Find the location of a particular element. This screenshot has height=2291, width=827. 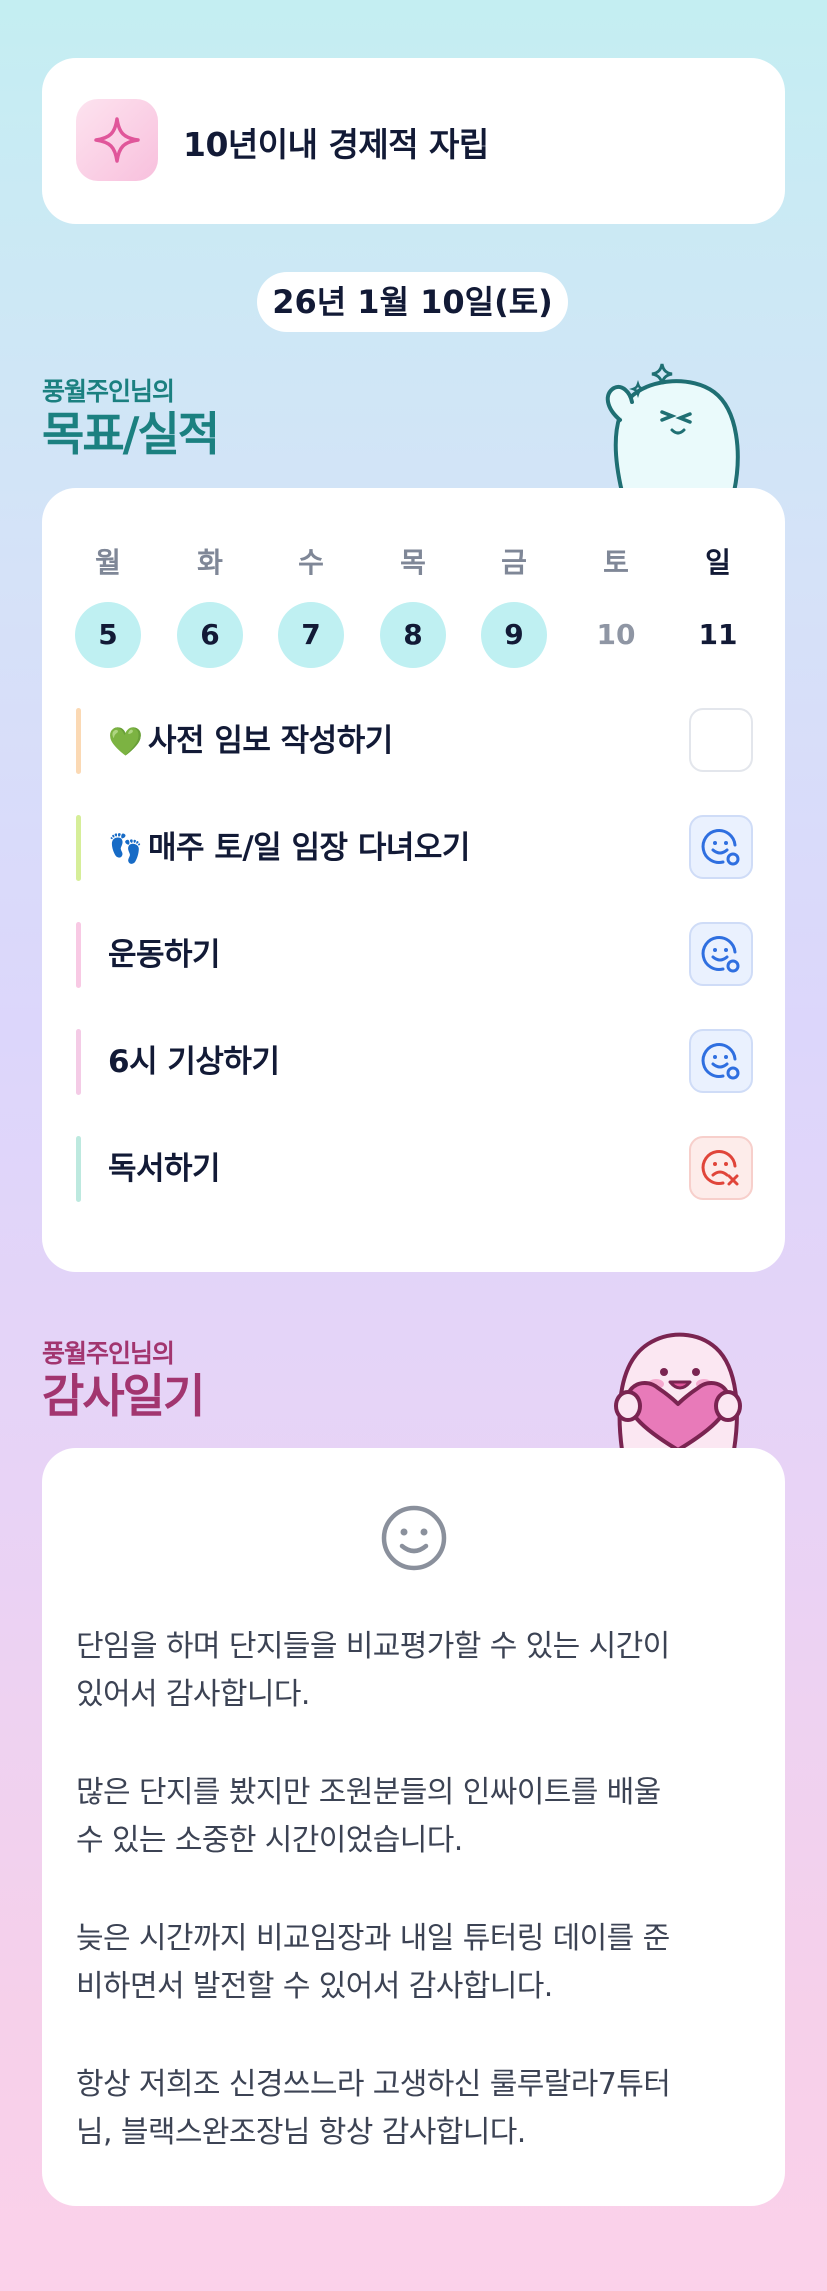

task-text: 독서하기 is located at coordinates (164, 1169).